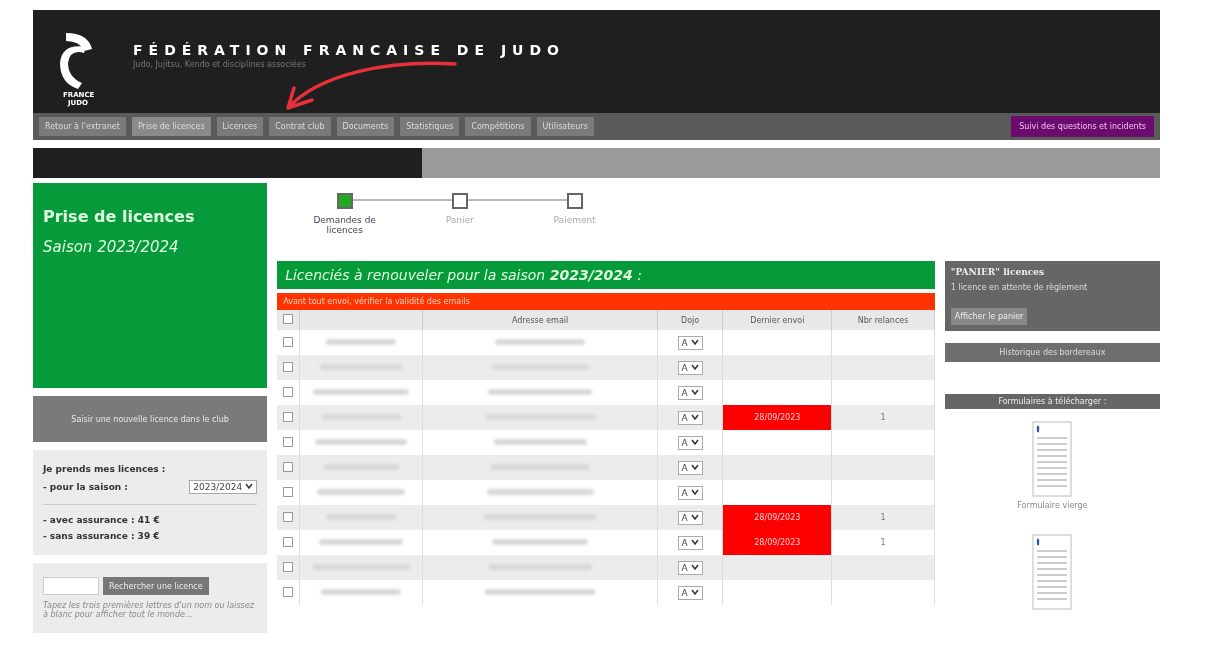 The image size is (1213, 655). I want to click on search-field, so click(71, 586).